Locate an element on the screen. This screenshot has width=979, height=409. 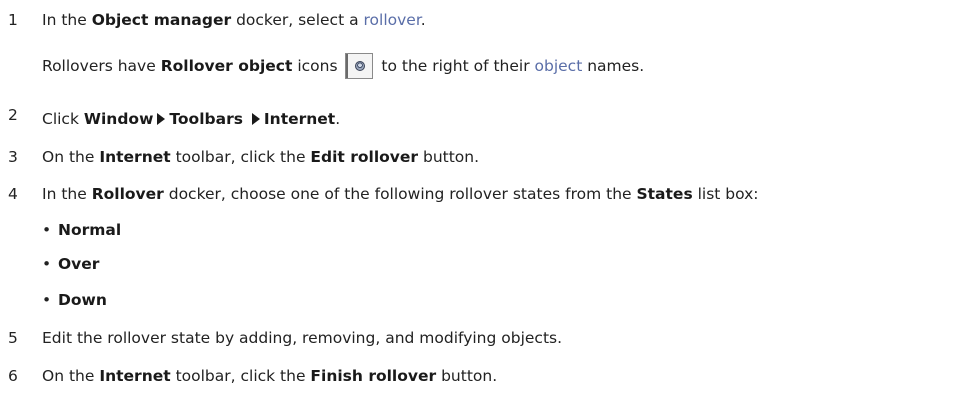
state-name: Down is located at coordinates (82, 300).